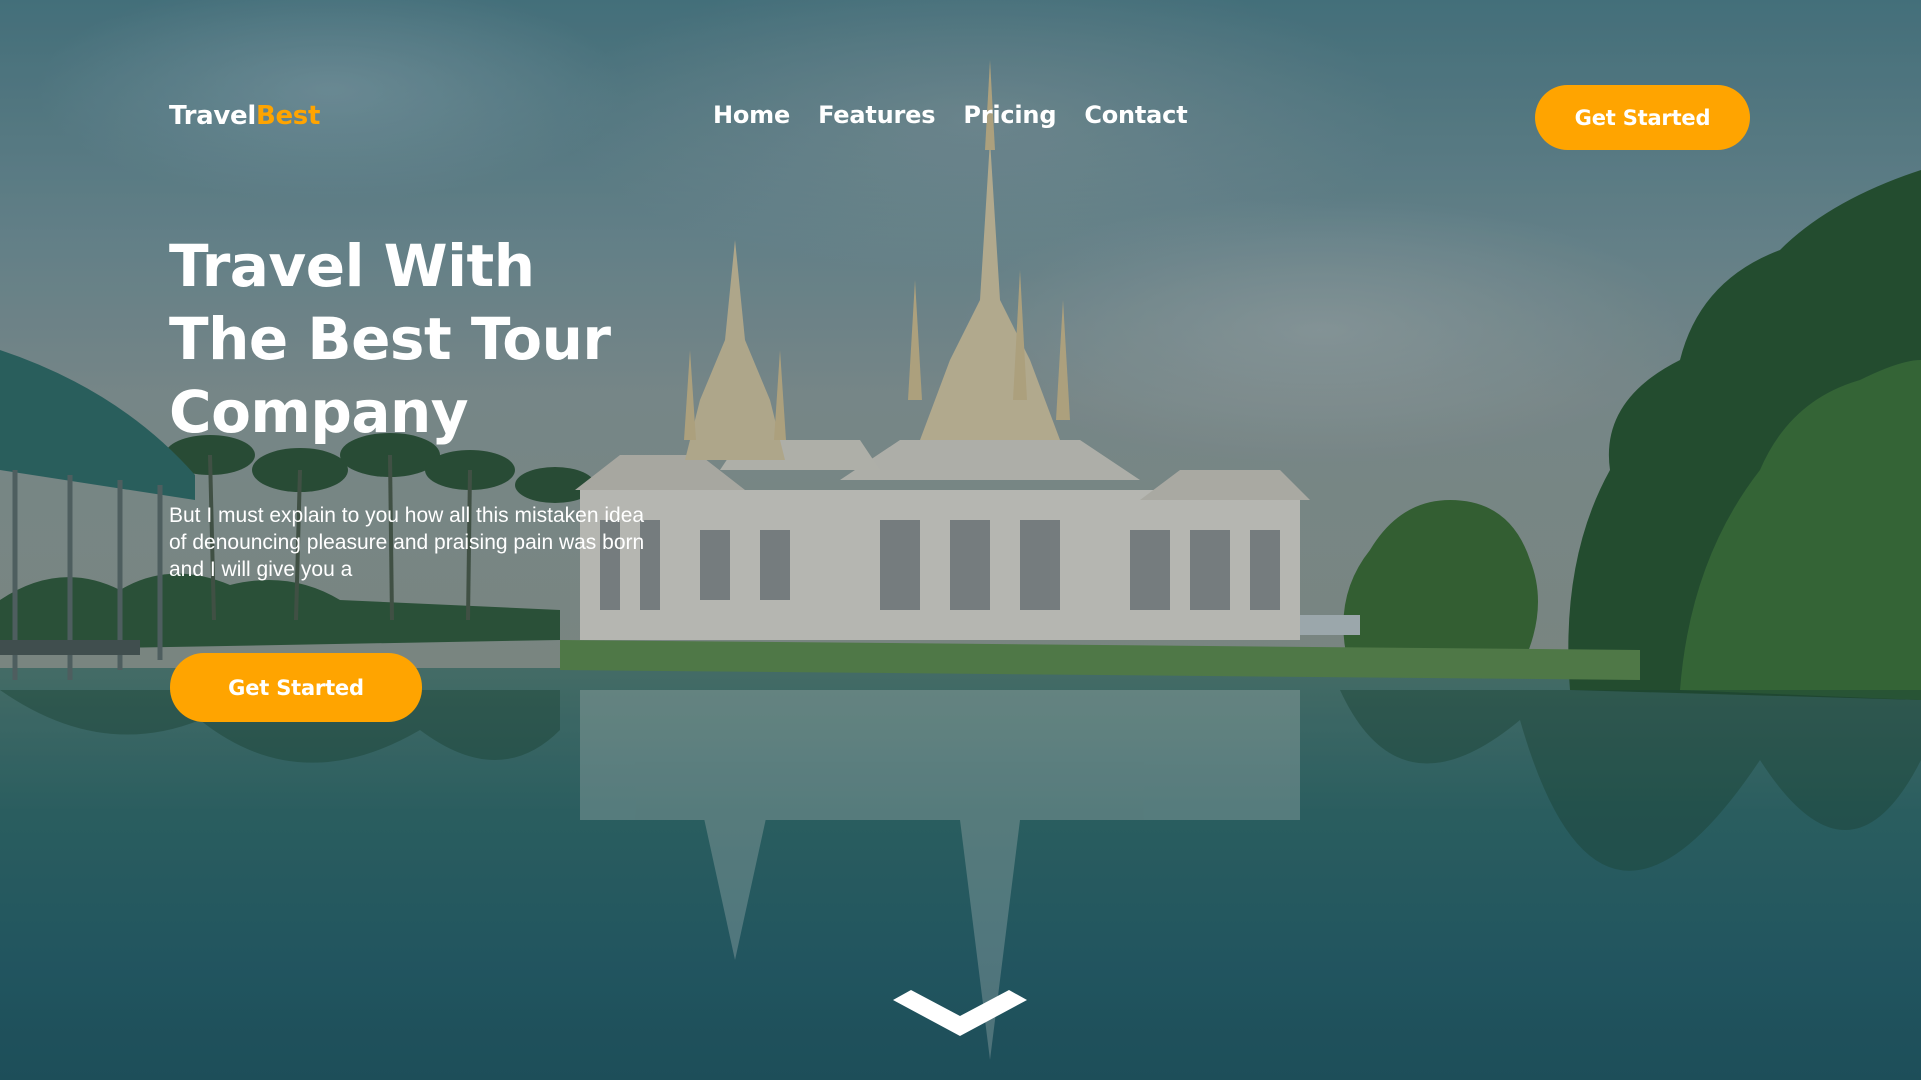 The image size is (1921, 1080). What do you see at coordinates (319, 412) in the screenshot?
I see `hero-title-line-3: Company` at bounding box center [319, 412].